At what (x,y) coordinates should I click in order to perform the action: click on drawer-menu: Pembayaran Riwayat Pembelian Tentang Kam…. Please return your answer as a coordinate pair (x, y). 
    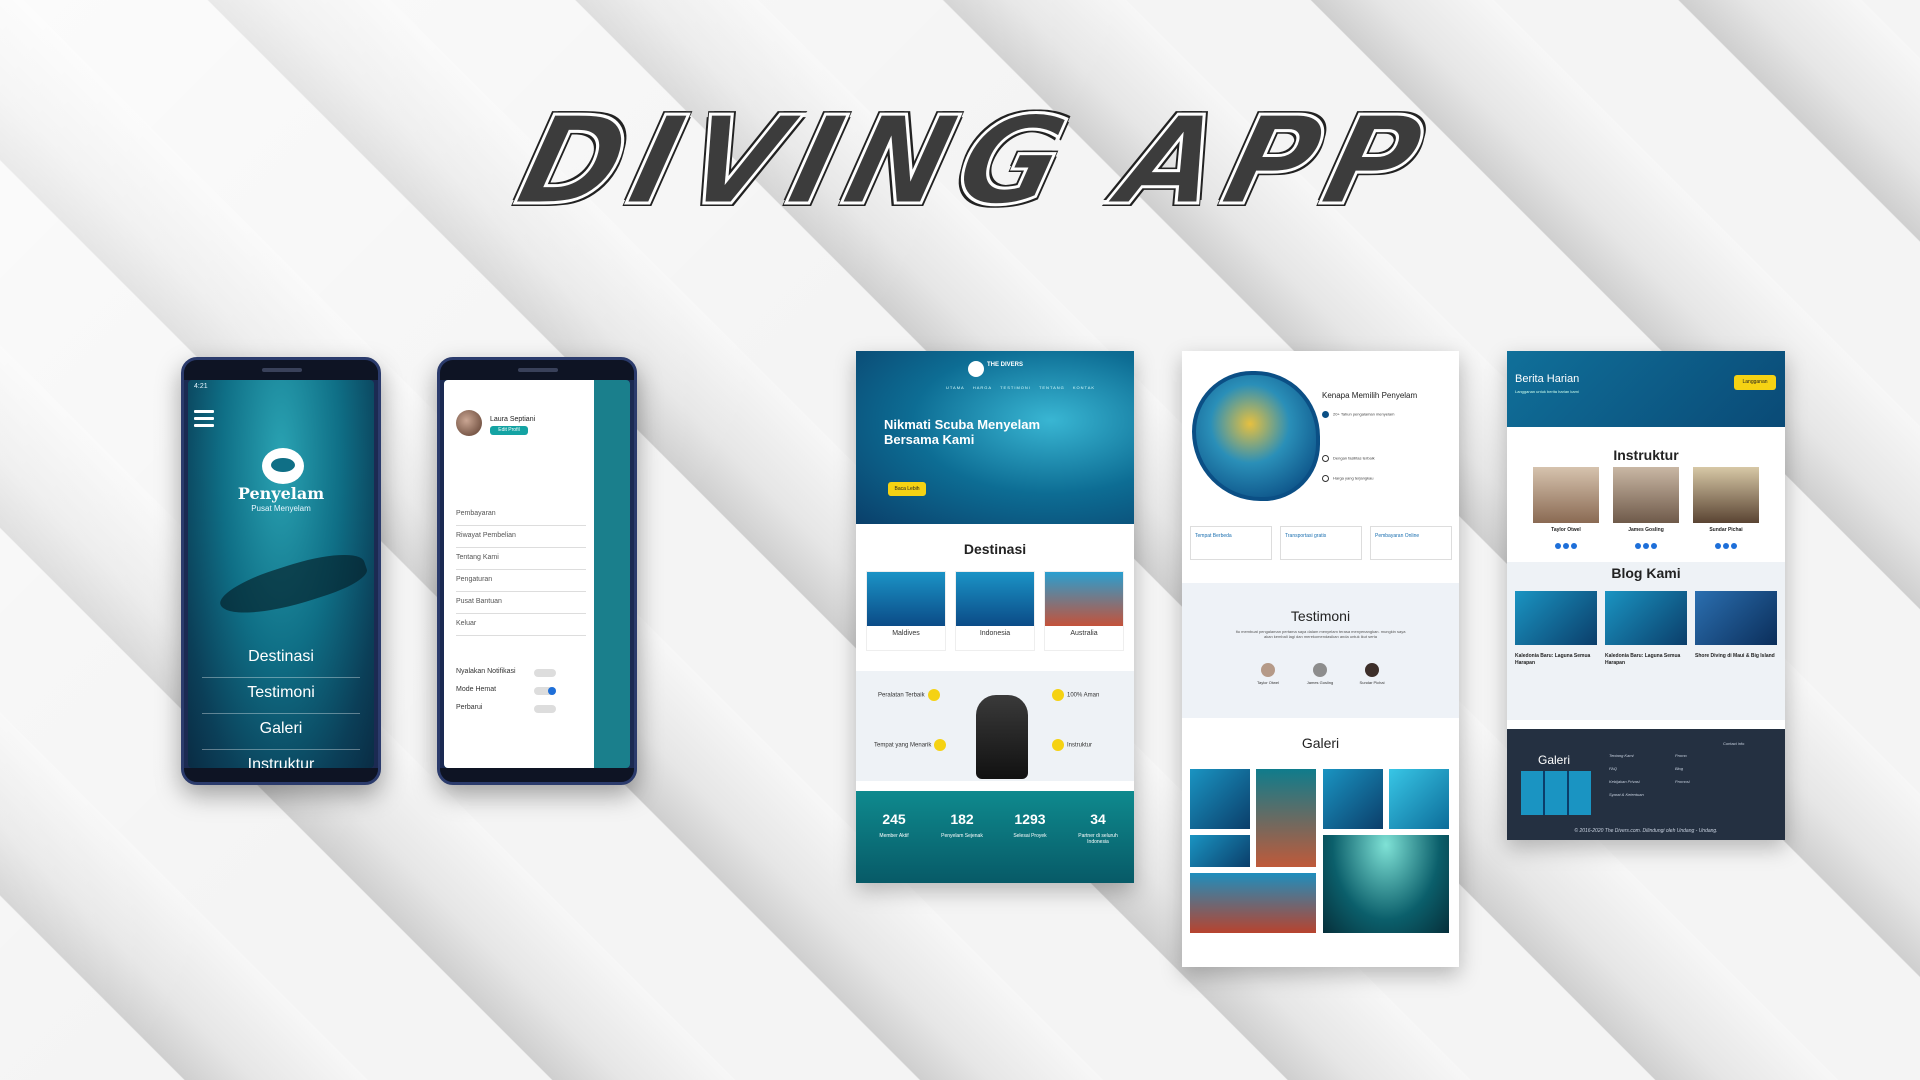
    Looking at the image, I should click on (521, 570).